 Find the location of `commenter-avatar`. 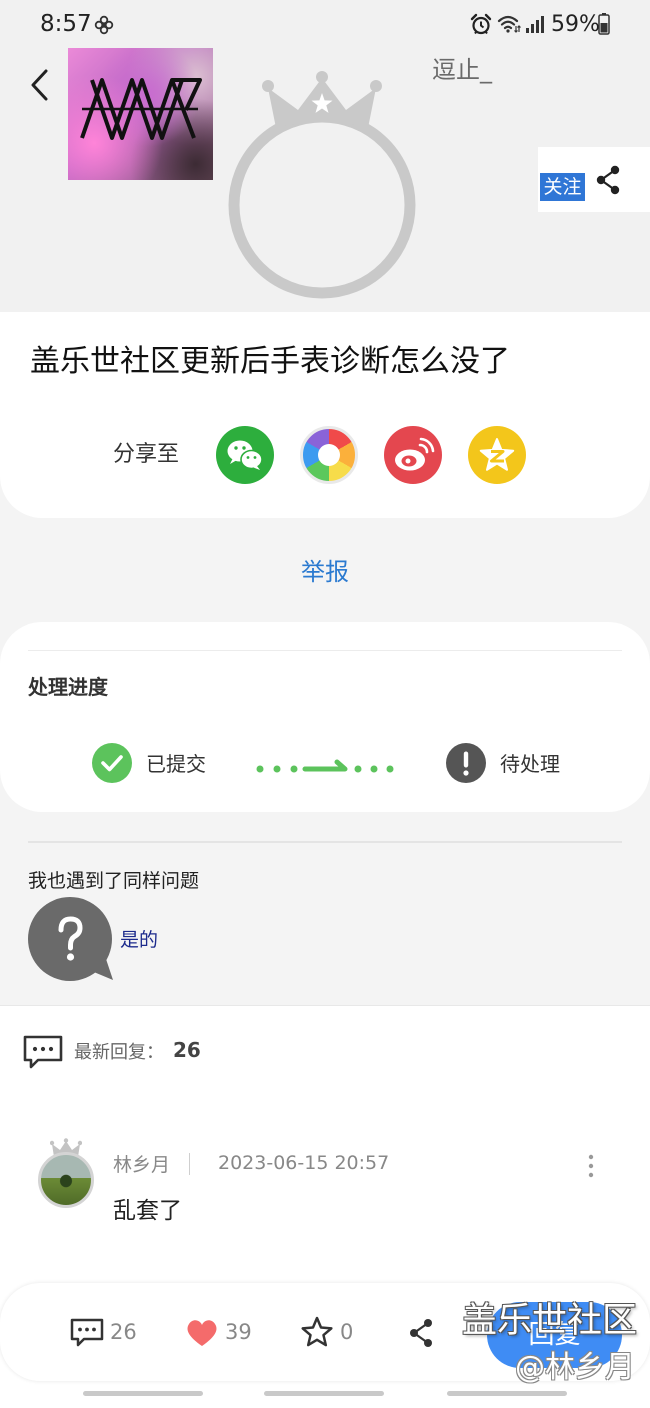

commenter-avatar is located at coordinates (66, 1180).